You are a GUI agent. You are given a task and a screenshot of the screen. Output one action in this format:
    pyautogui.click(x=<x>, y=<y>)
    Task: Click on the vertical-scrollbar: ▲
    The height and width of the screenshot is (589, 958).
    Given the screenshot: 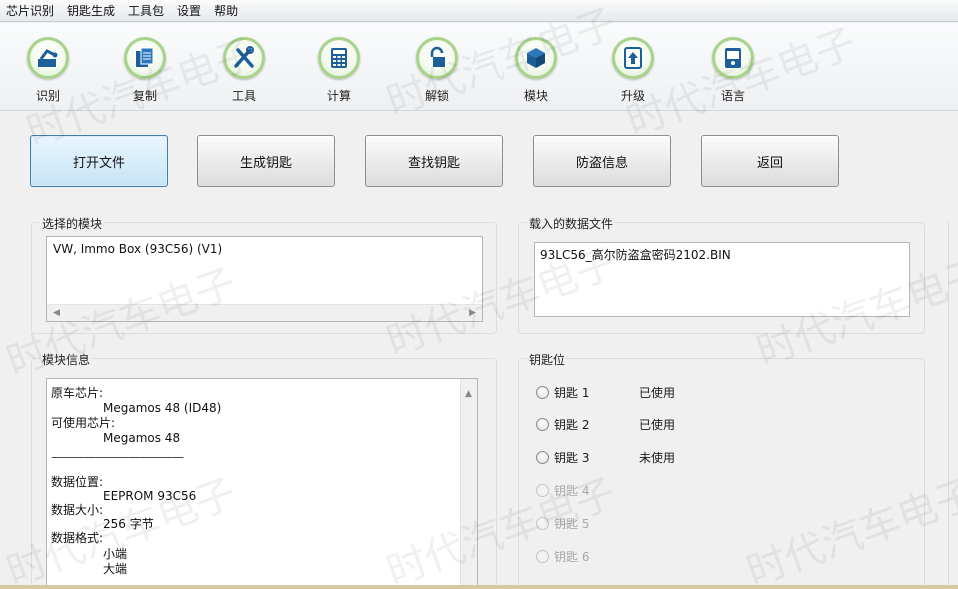 What is the action you would take?
    pyautogui.click(x=468, y=484)
    